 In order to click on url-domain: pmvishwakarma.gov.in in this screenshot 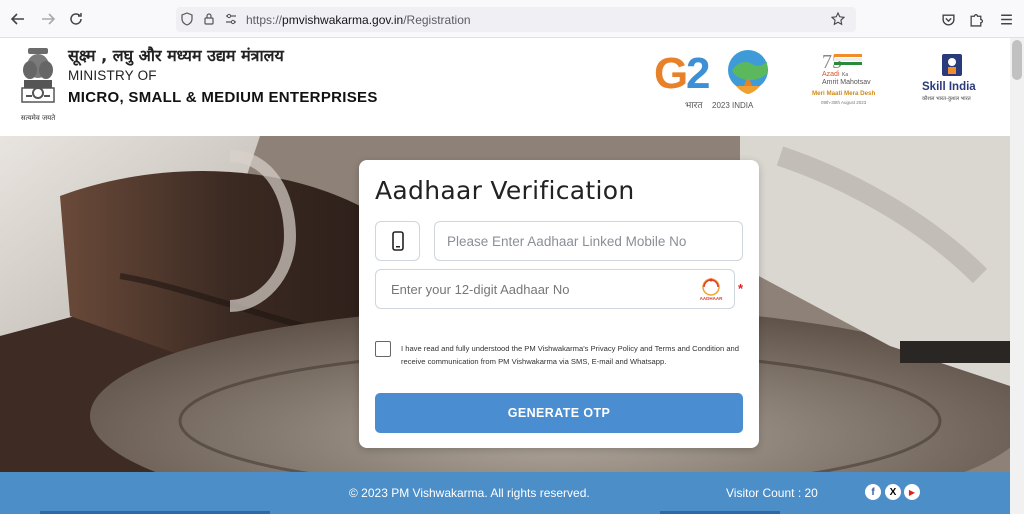, I will do `click(343, 20)`.